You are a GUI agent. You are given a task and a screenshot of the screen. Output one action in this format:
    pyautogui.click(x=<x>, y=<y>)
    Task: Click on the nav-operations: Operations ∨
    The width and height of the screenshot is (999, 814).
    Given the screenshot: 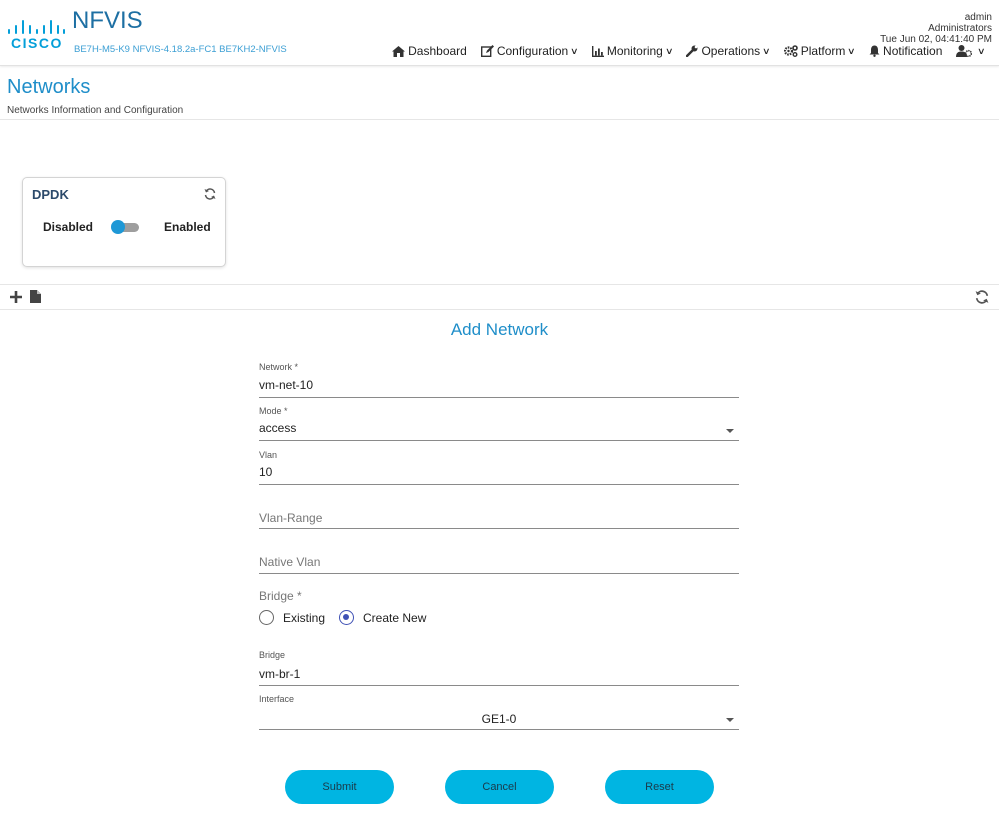 What is the action you would take?
    pyautogui.click(x=728, y=51)
    